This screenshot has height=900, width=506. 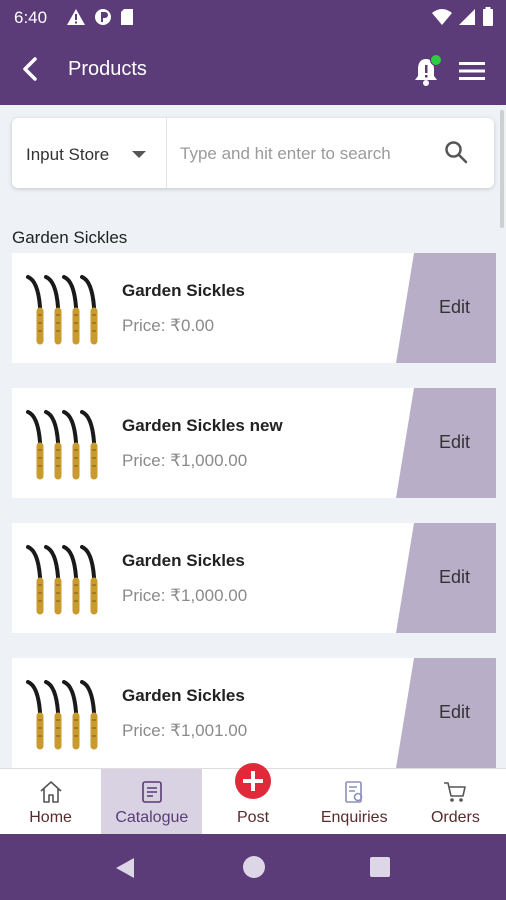 I want to click on scrollbar, so click(x=502, y=169).